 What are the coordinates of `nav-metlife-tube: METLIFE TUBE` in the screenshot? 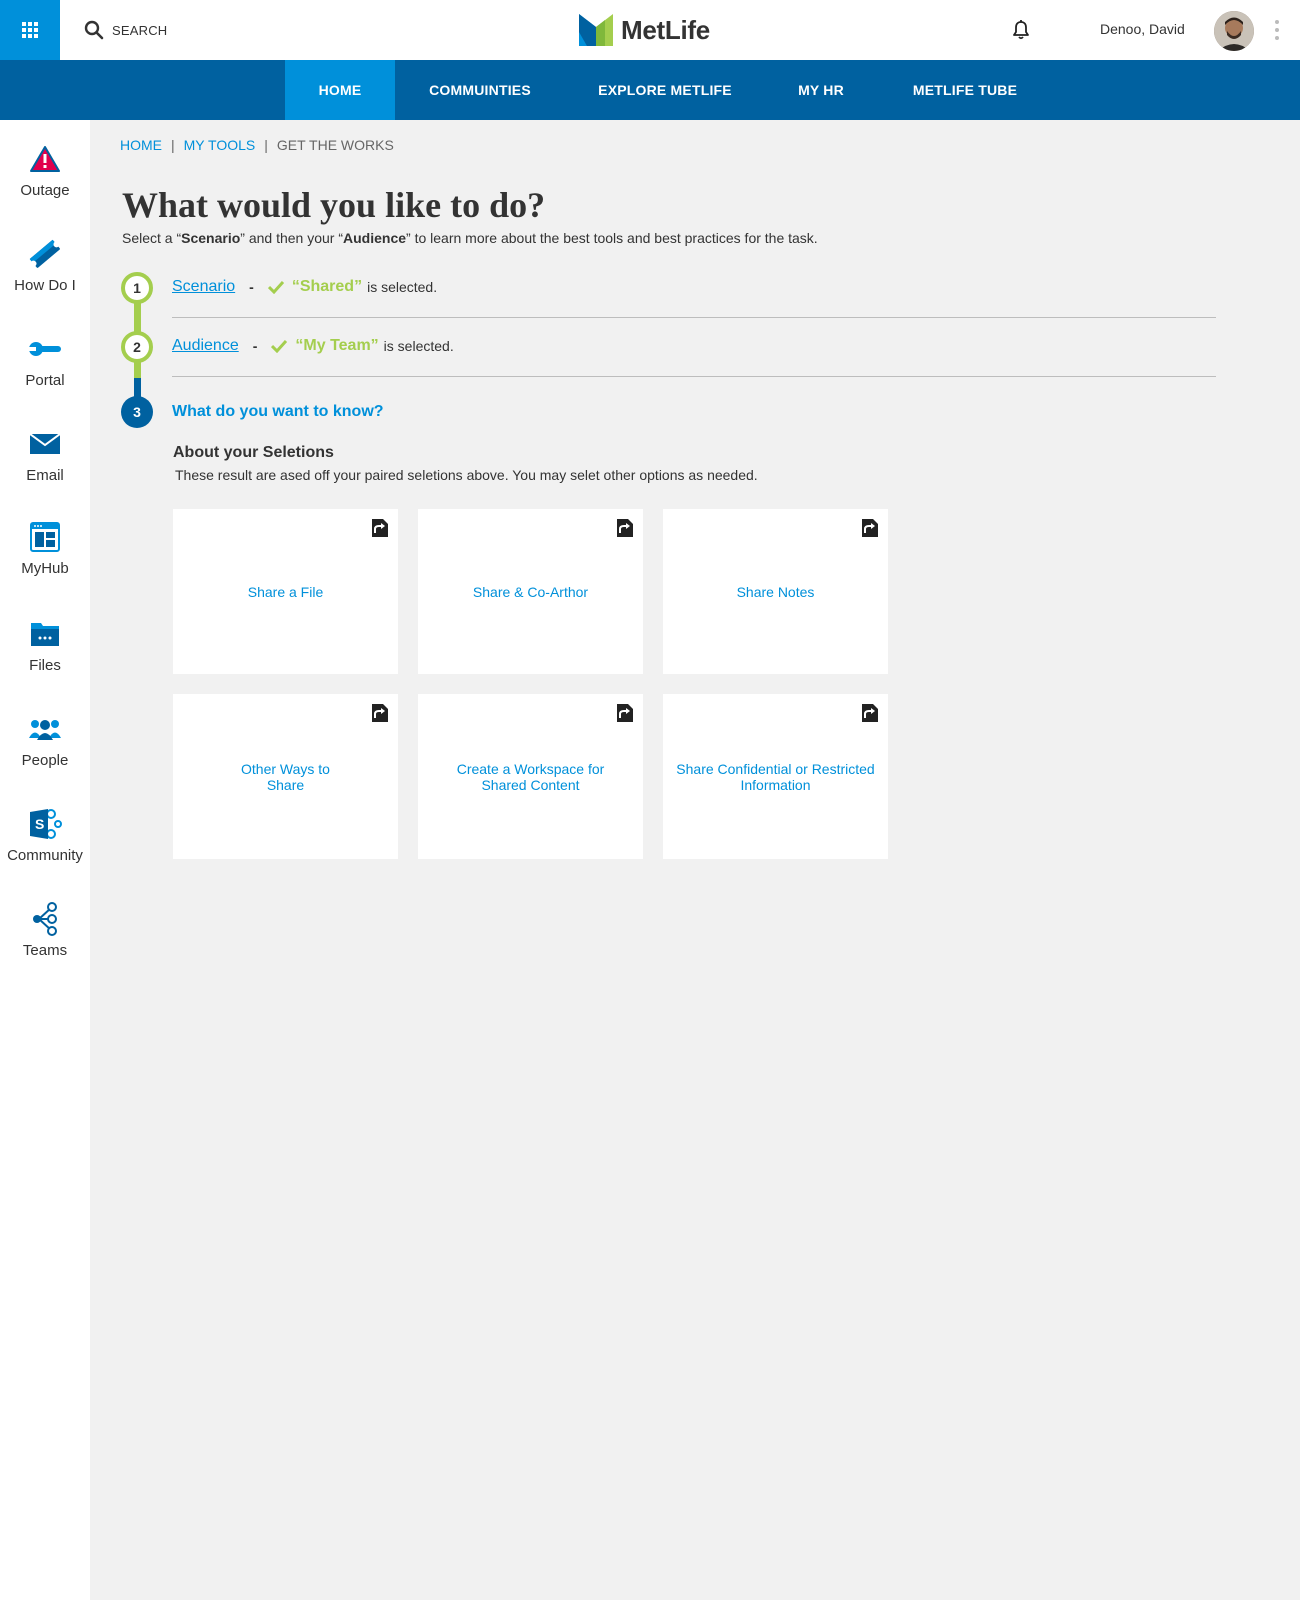 It's located at (965, 90).